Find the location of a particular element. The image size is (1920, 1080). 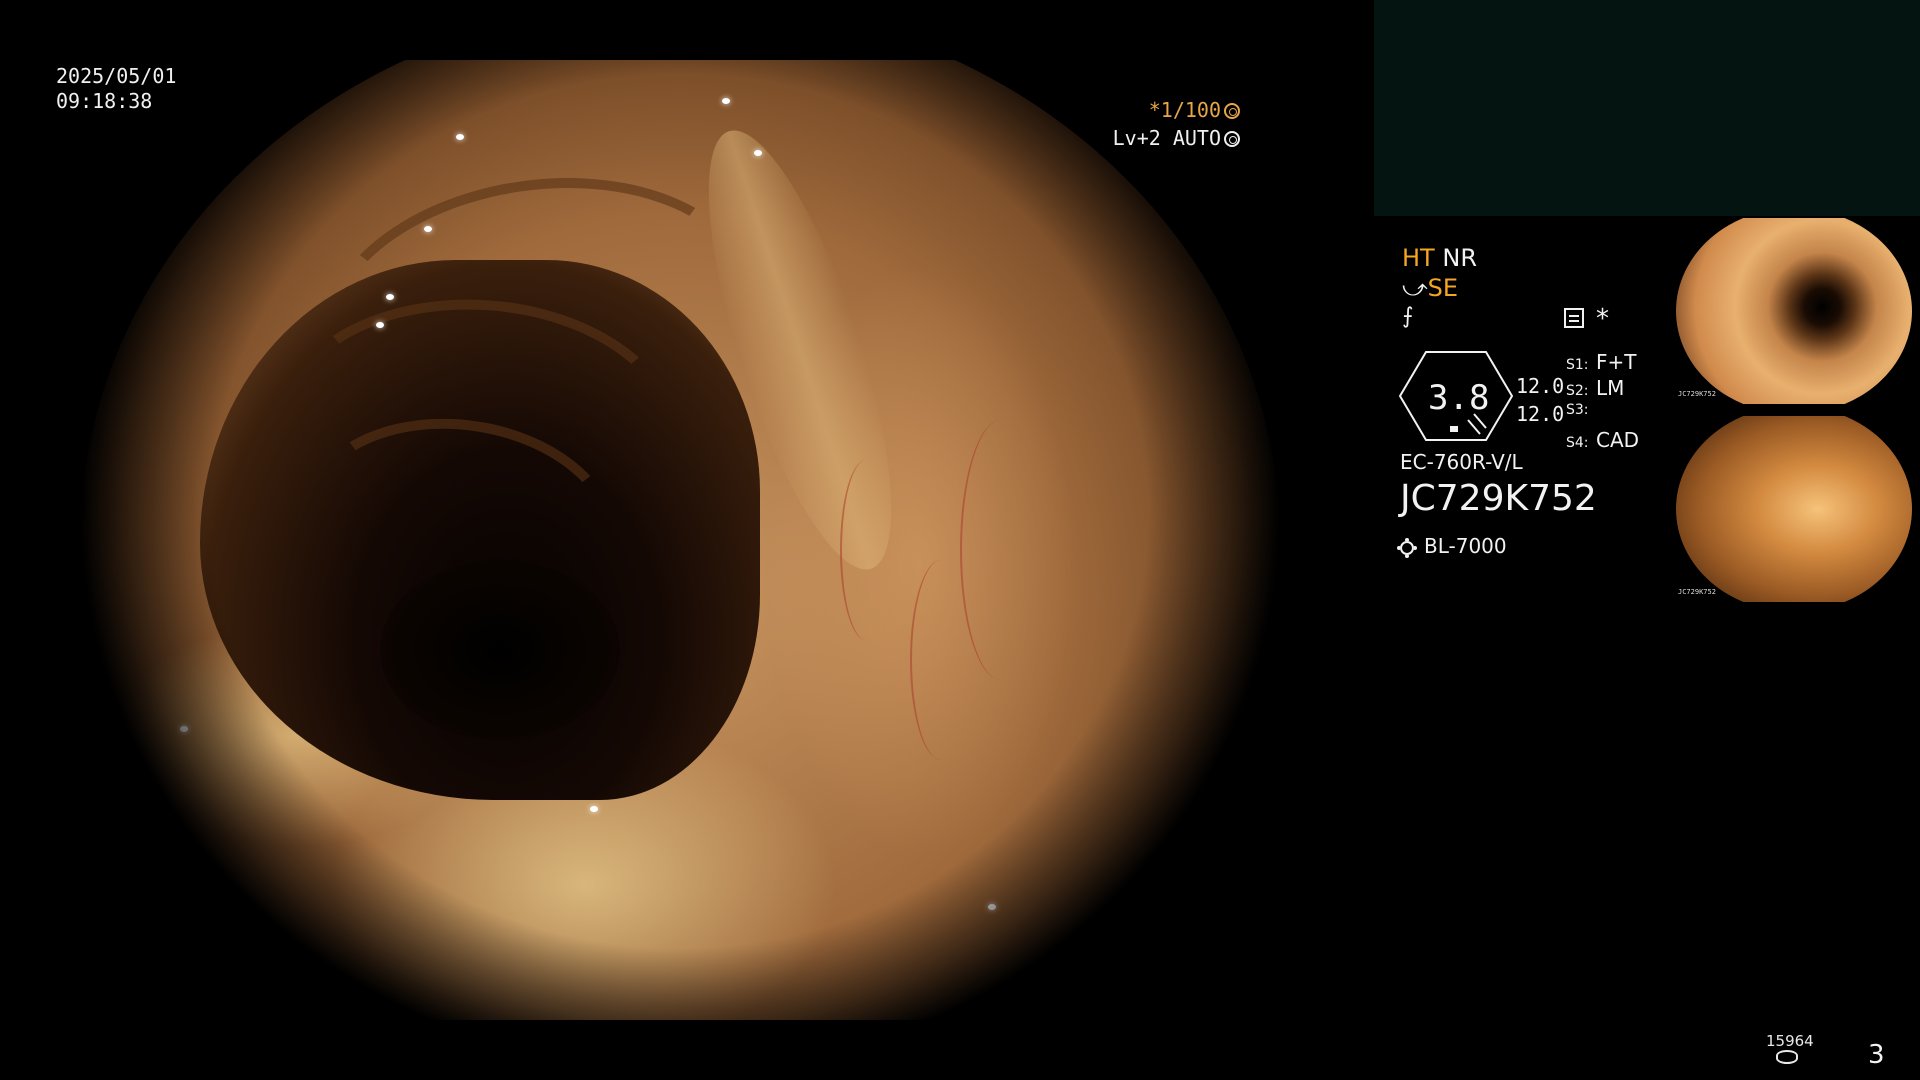

date-time-readout: 2025/05/01 09:18:38 is located at coordinates (116, 91).